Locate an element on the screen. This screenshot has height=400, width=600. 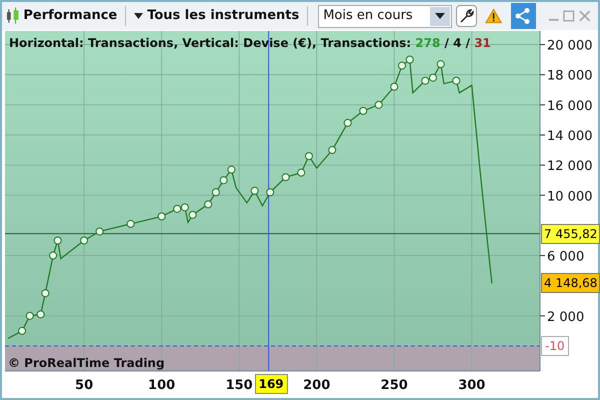
y-axis-label: 10 000 is located at coordinates (569, 196).